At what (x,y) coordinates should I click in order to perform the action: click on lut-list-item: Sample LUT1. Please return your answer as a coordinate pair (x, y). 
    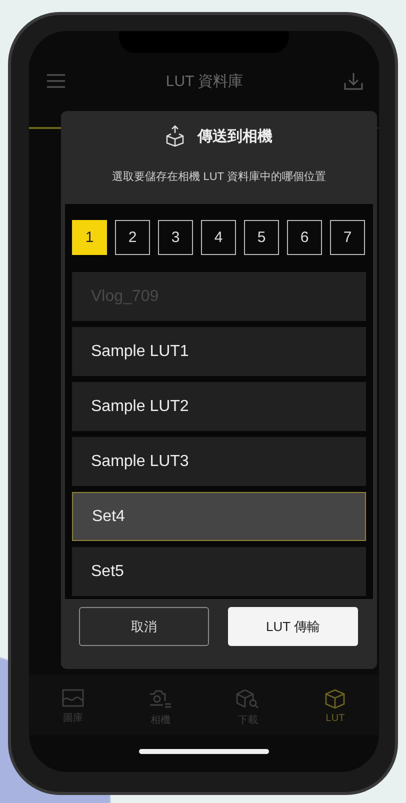
    Looking at the image, I should click on (219, 351).